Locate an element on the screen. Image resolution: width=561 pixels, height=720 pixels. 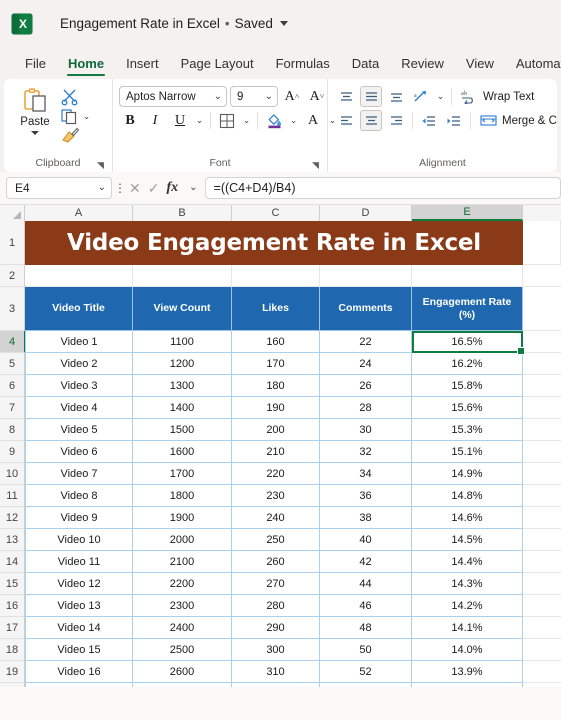
cell-e5: 16.2% is located at coordinates (467, 364).